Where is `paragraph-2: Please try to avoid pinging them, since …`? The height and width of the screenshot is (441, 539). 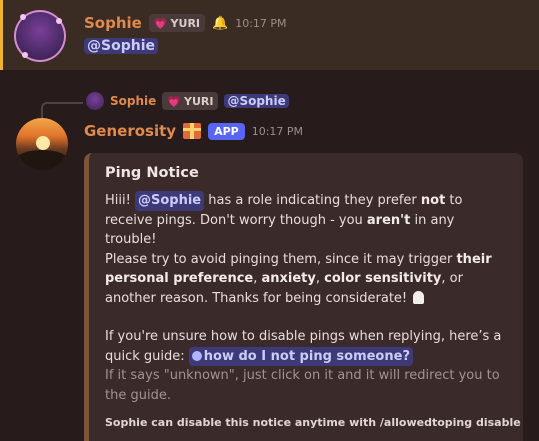 paragraph-2: Please try to avoid pinging them, since … is located at coordinates (298, 278).